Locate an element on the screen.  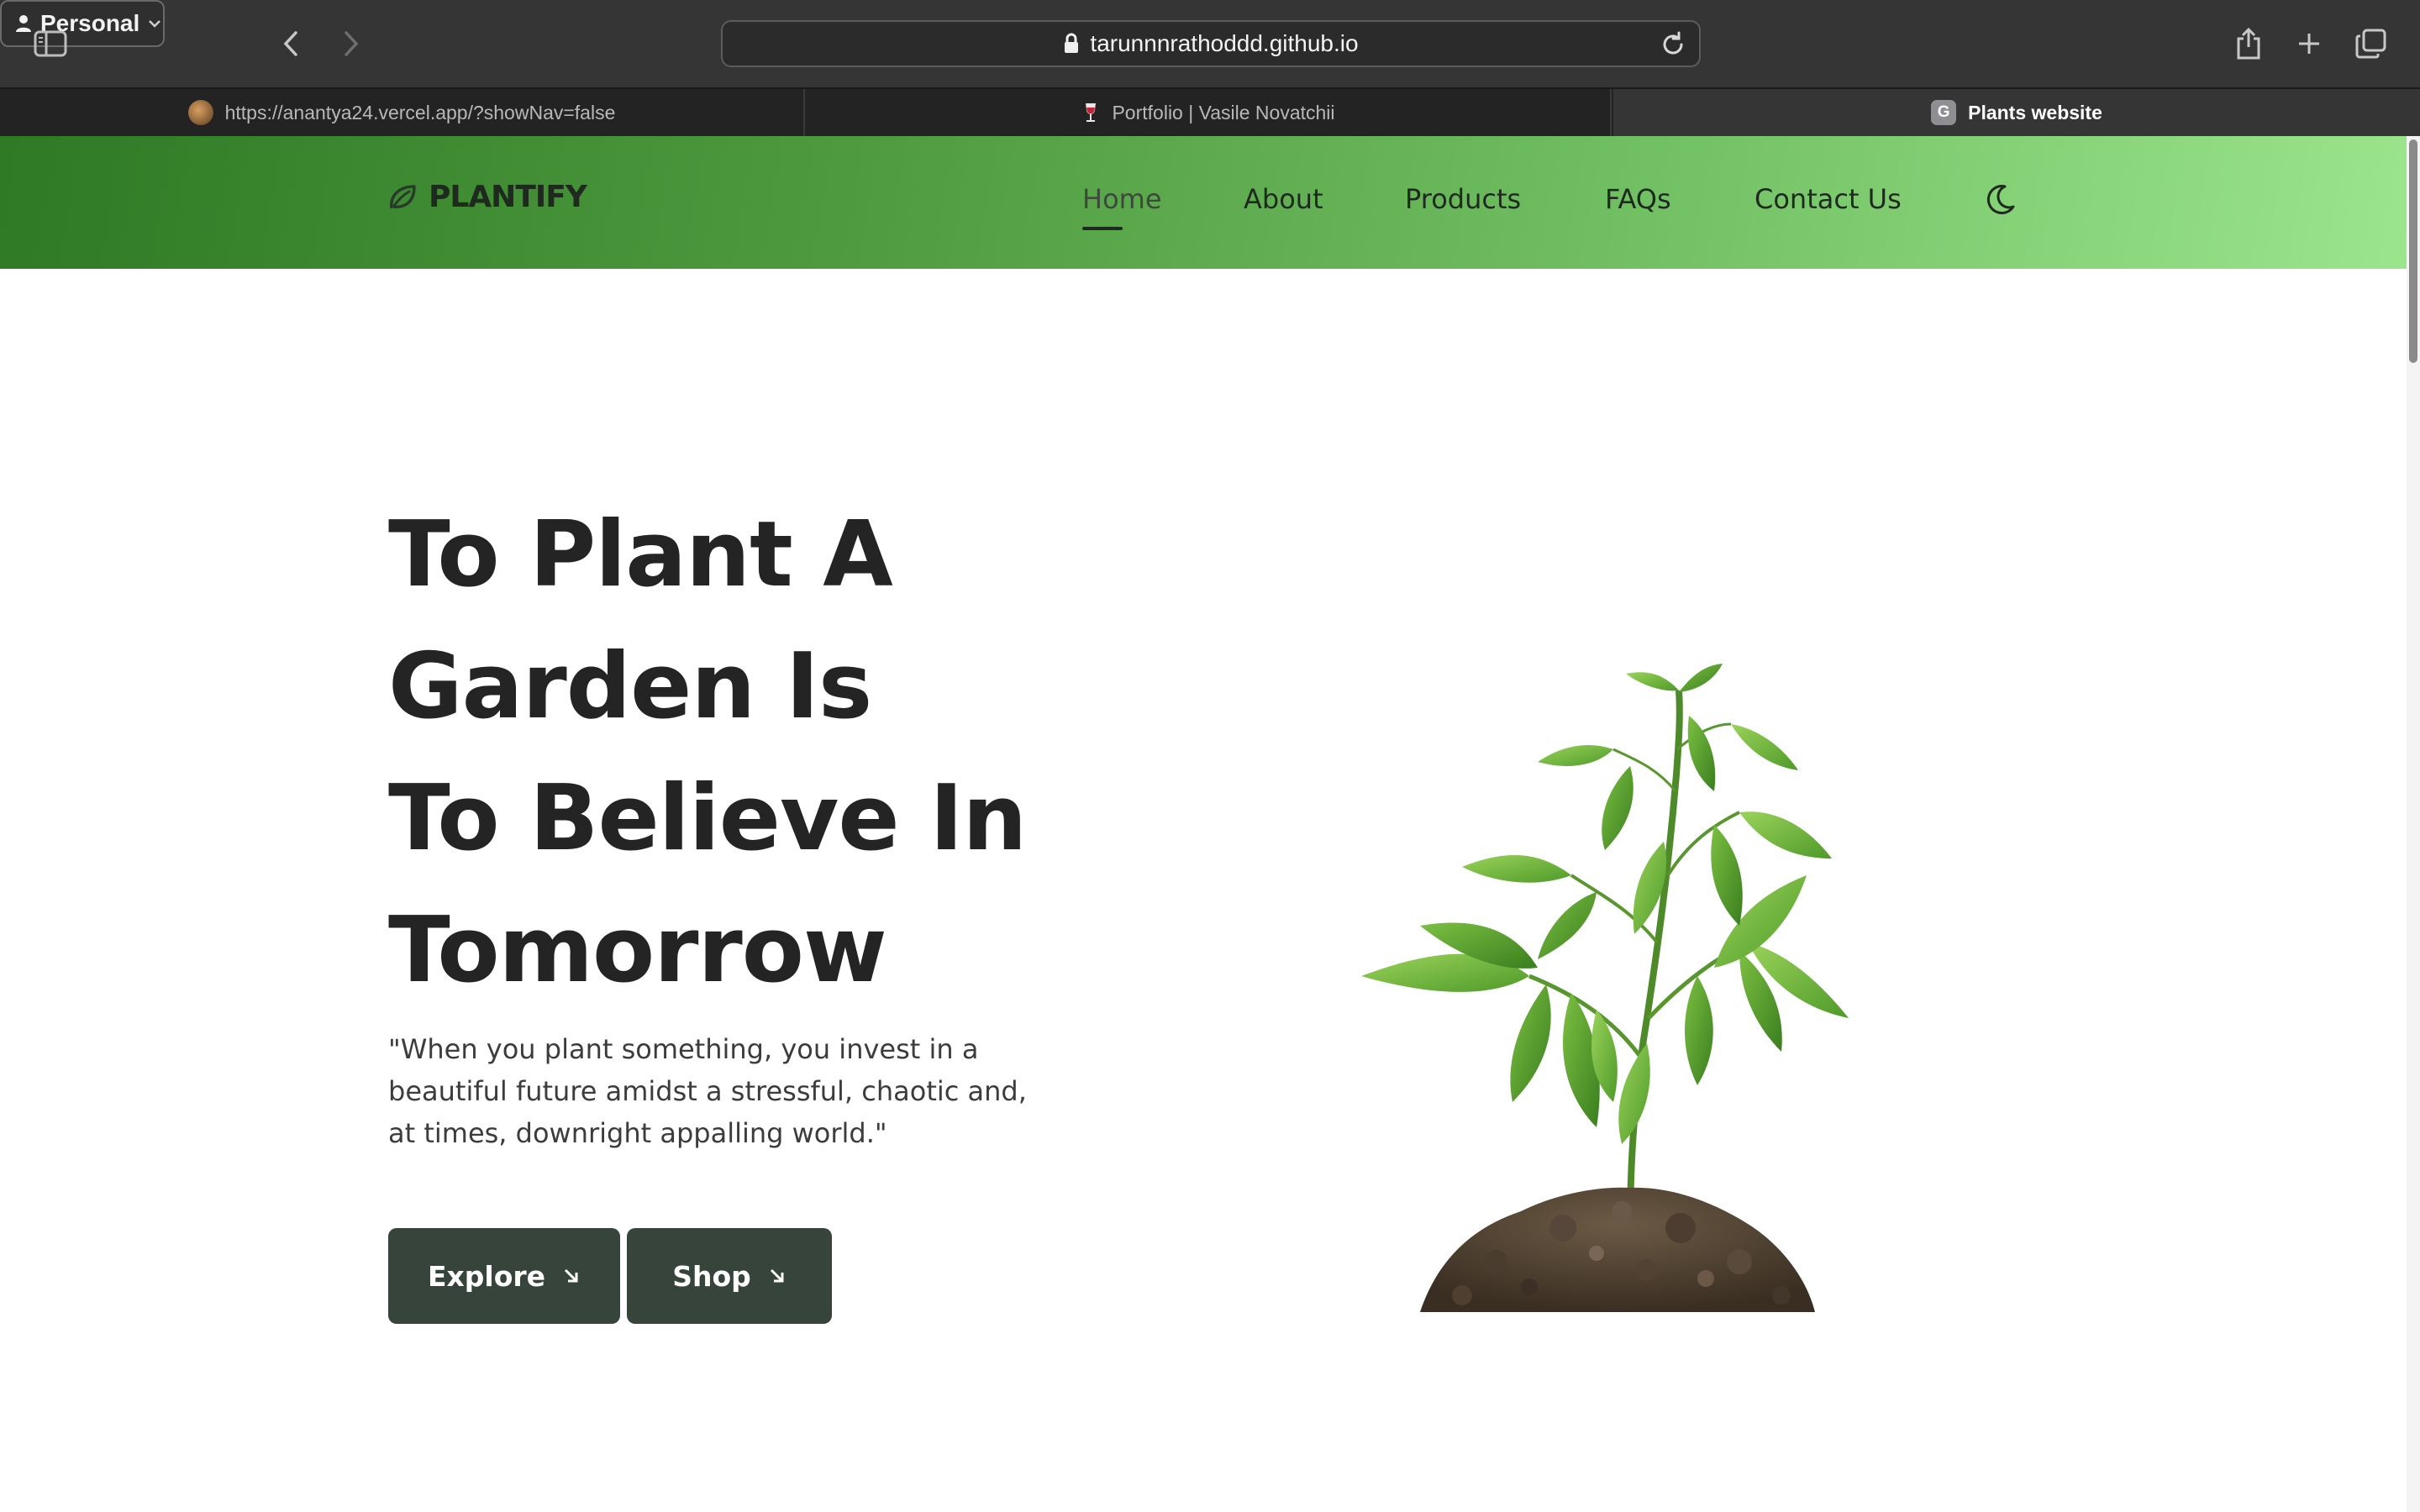
brand-logo: PLANTIFY is located at coordinates (487, 197).